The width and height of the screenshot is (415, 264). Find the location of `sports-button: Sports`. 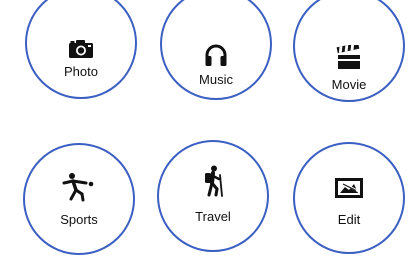

sports-button: Sports is located at coordinates (79, 199).